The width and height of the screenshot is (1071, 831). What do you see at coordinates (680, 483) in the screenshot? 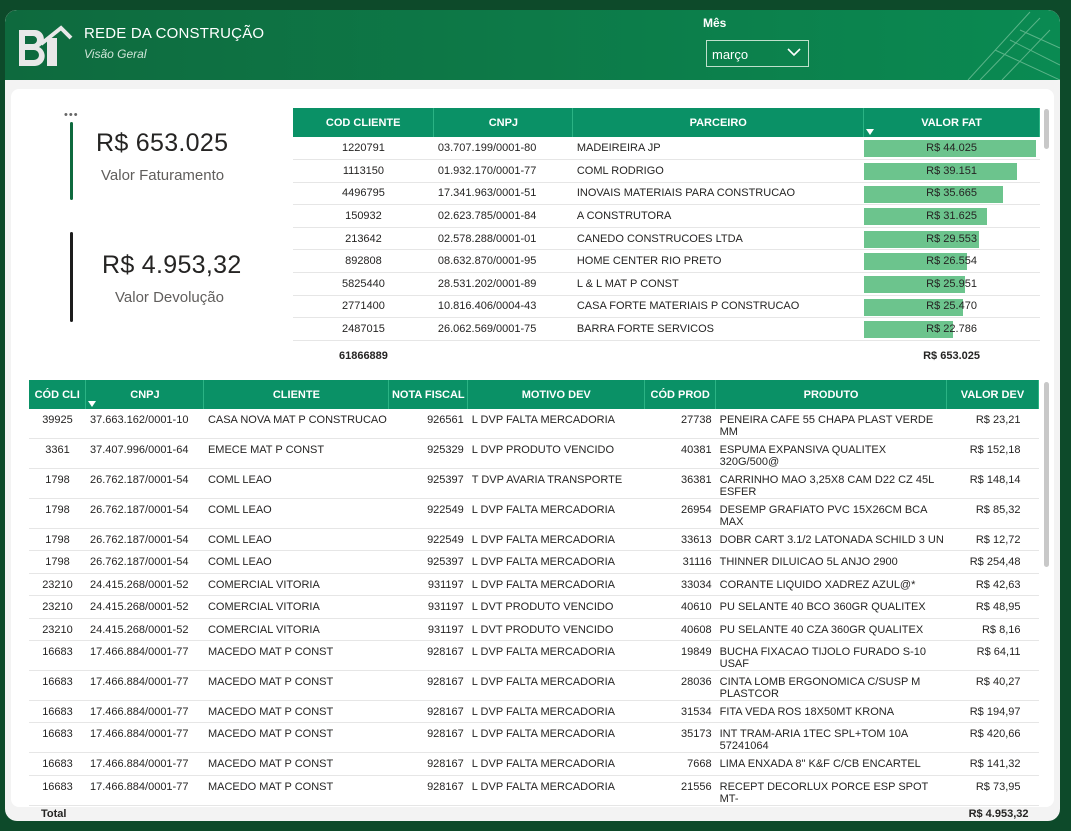
I see `cell-cod-prod: 36381` at bounding box center [680, 483].